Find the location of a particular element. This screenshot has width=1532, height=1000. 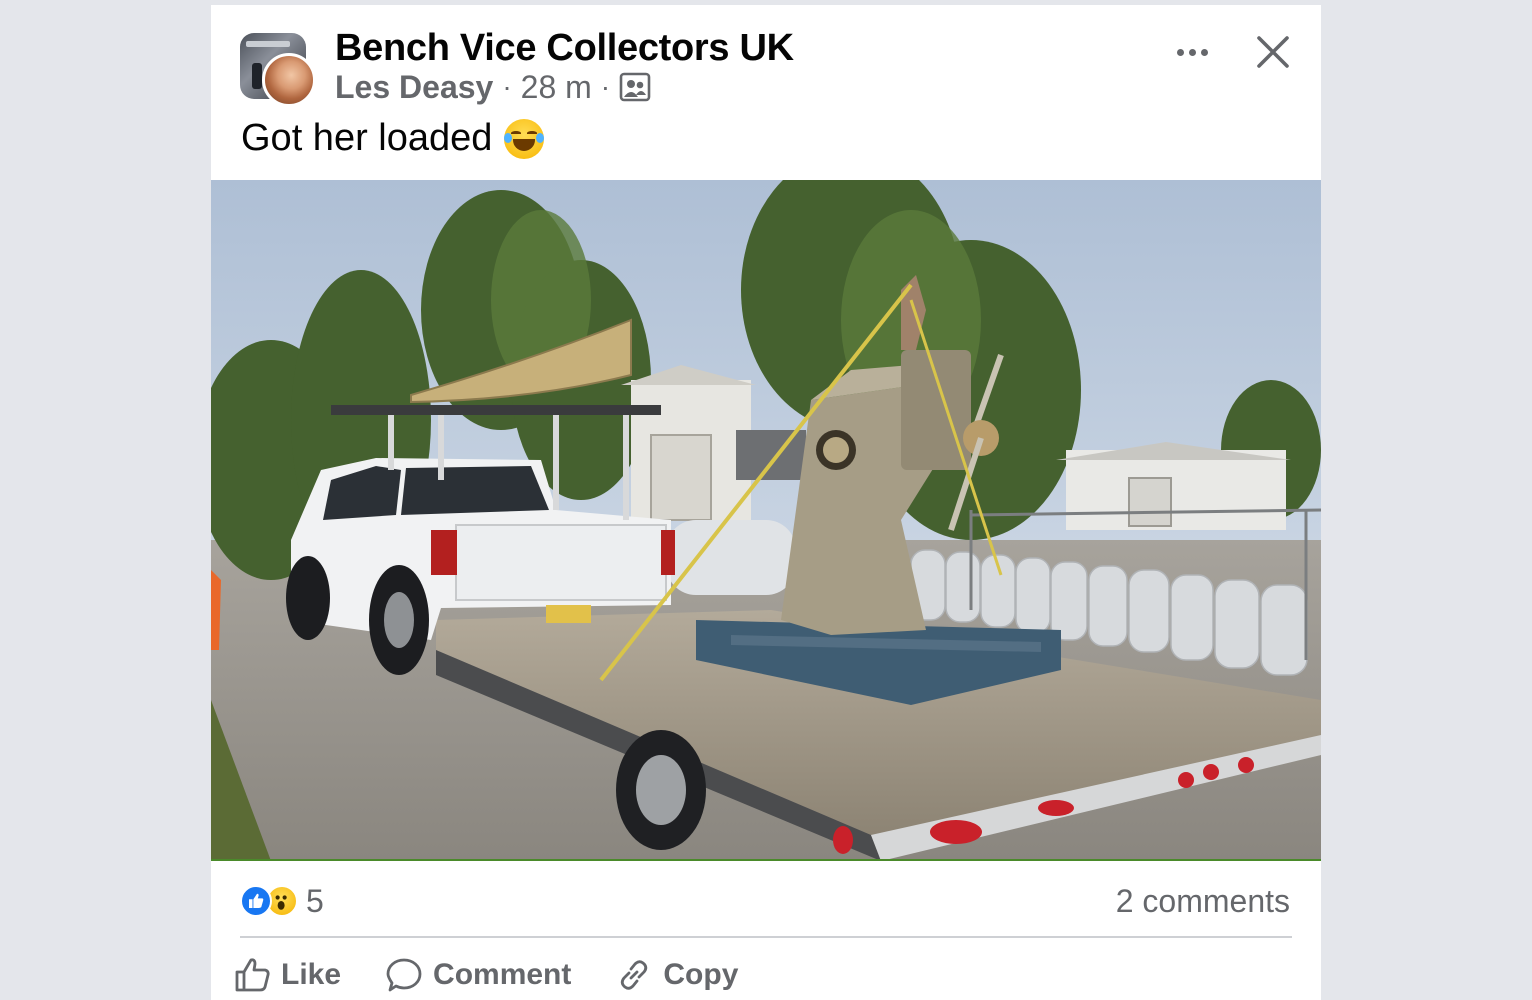

copy-button: Copy is located at coordinates (676, 975).